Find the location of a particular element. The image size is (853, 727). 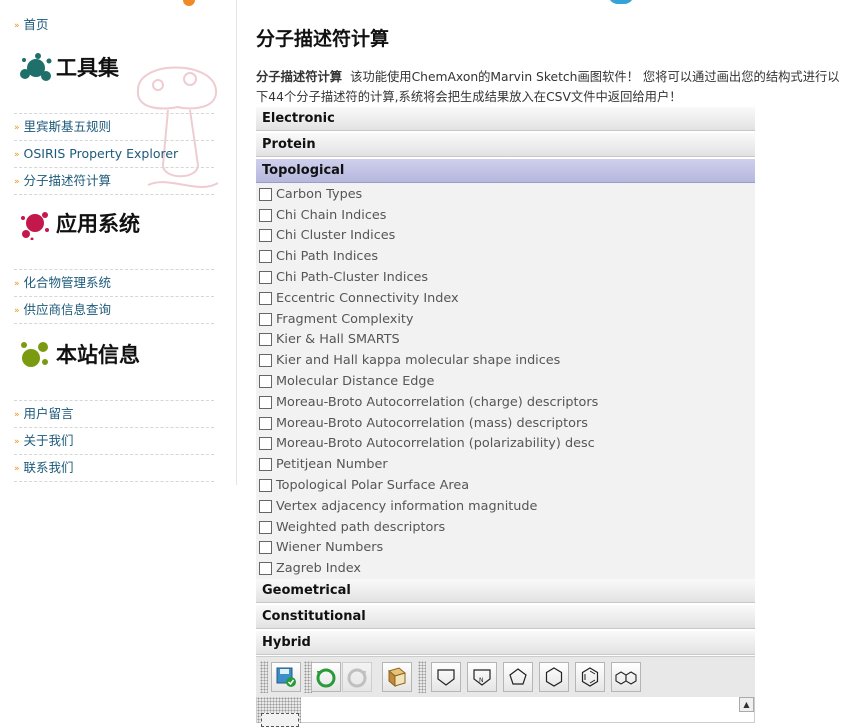

descriptor-option: Fragment Complexity is located at coordinates (507, 319).